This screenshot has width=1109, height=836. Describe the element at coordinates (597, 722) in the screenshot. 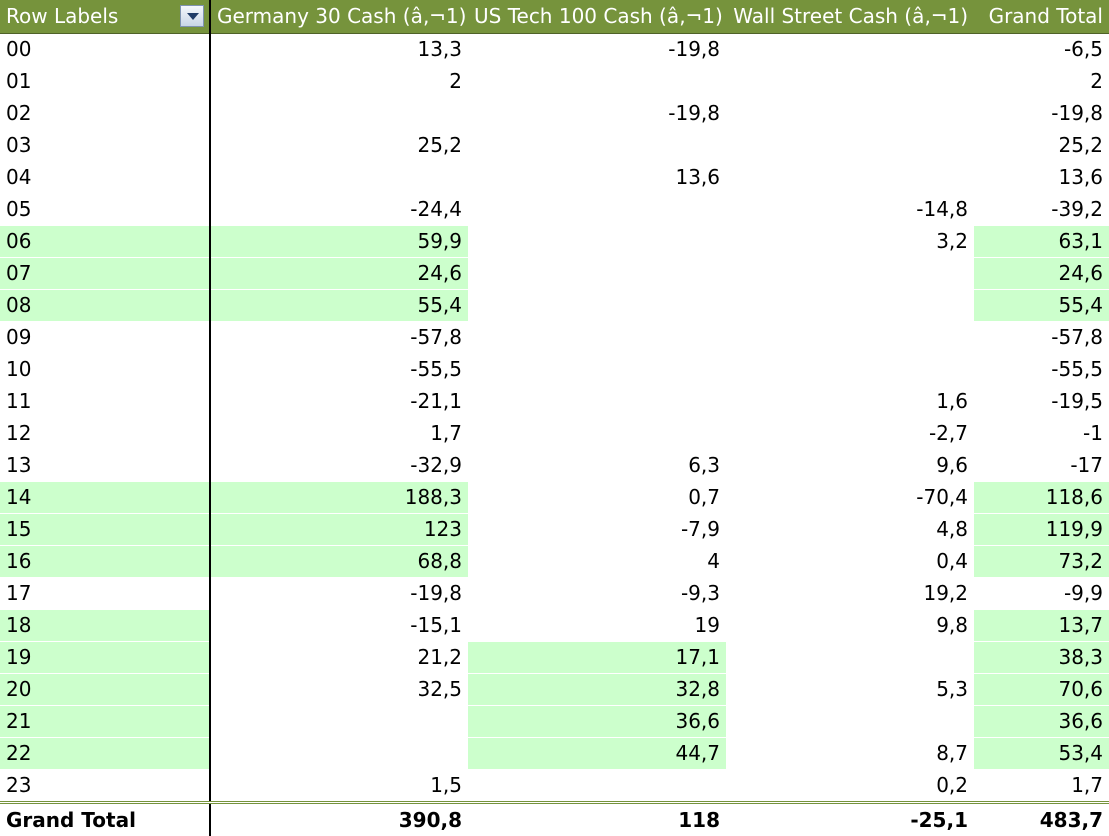

I see `us-tech-100-cell: 36,6` at that location.